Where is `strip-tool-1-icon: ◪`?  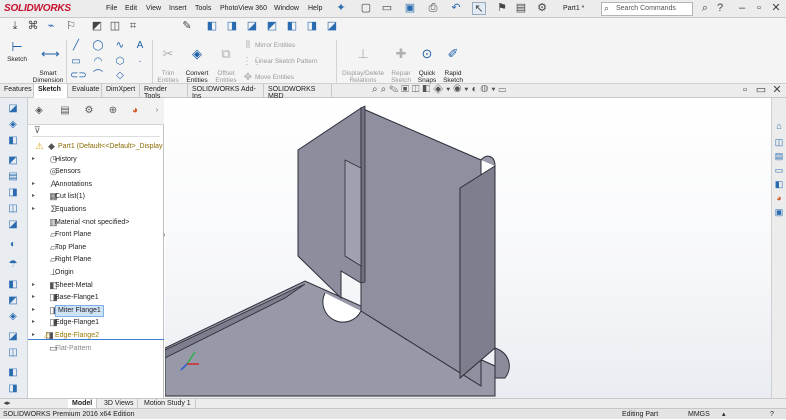
strip-tool-1-icon: ◪ is located at coordinates (13, 109).